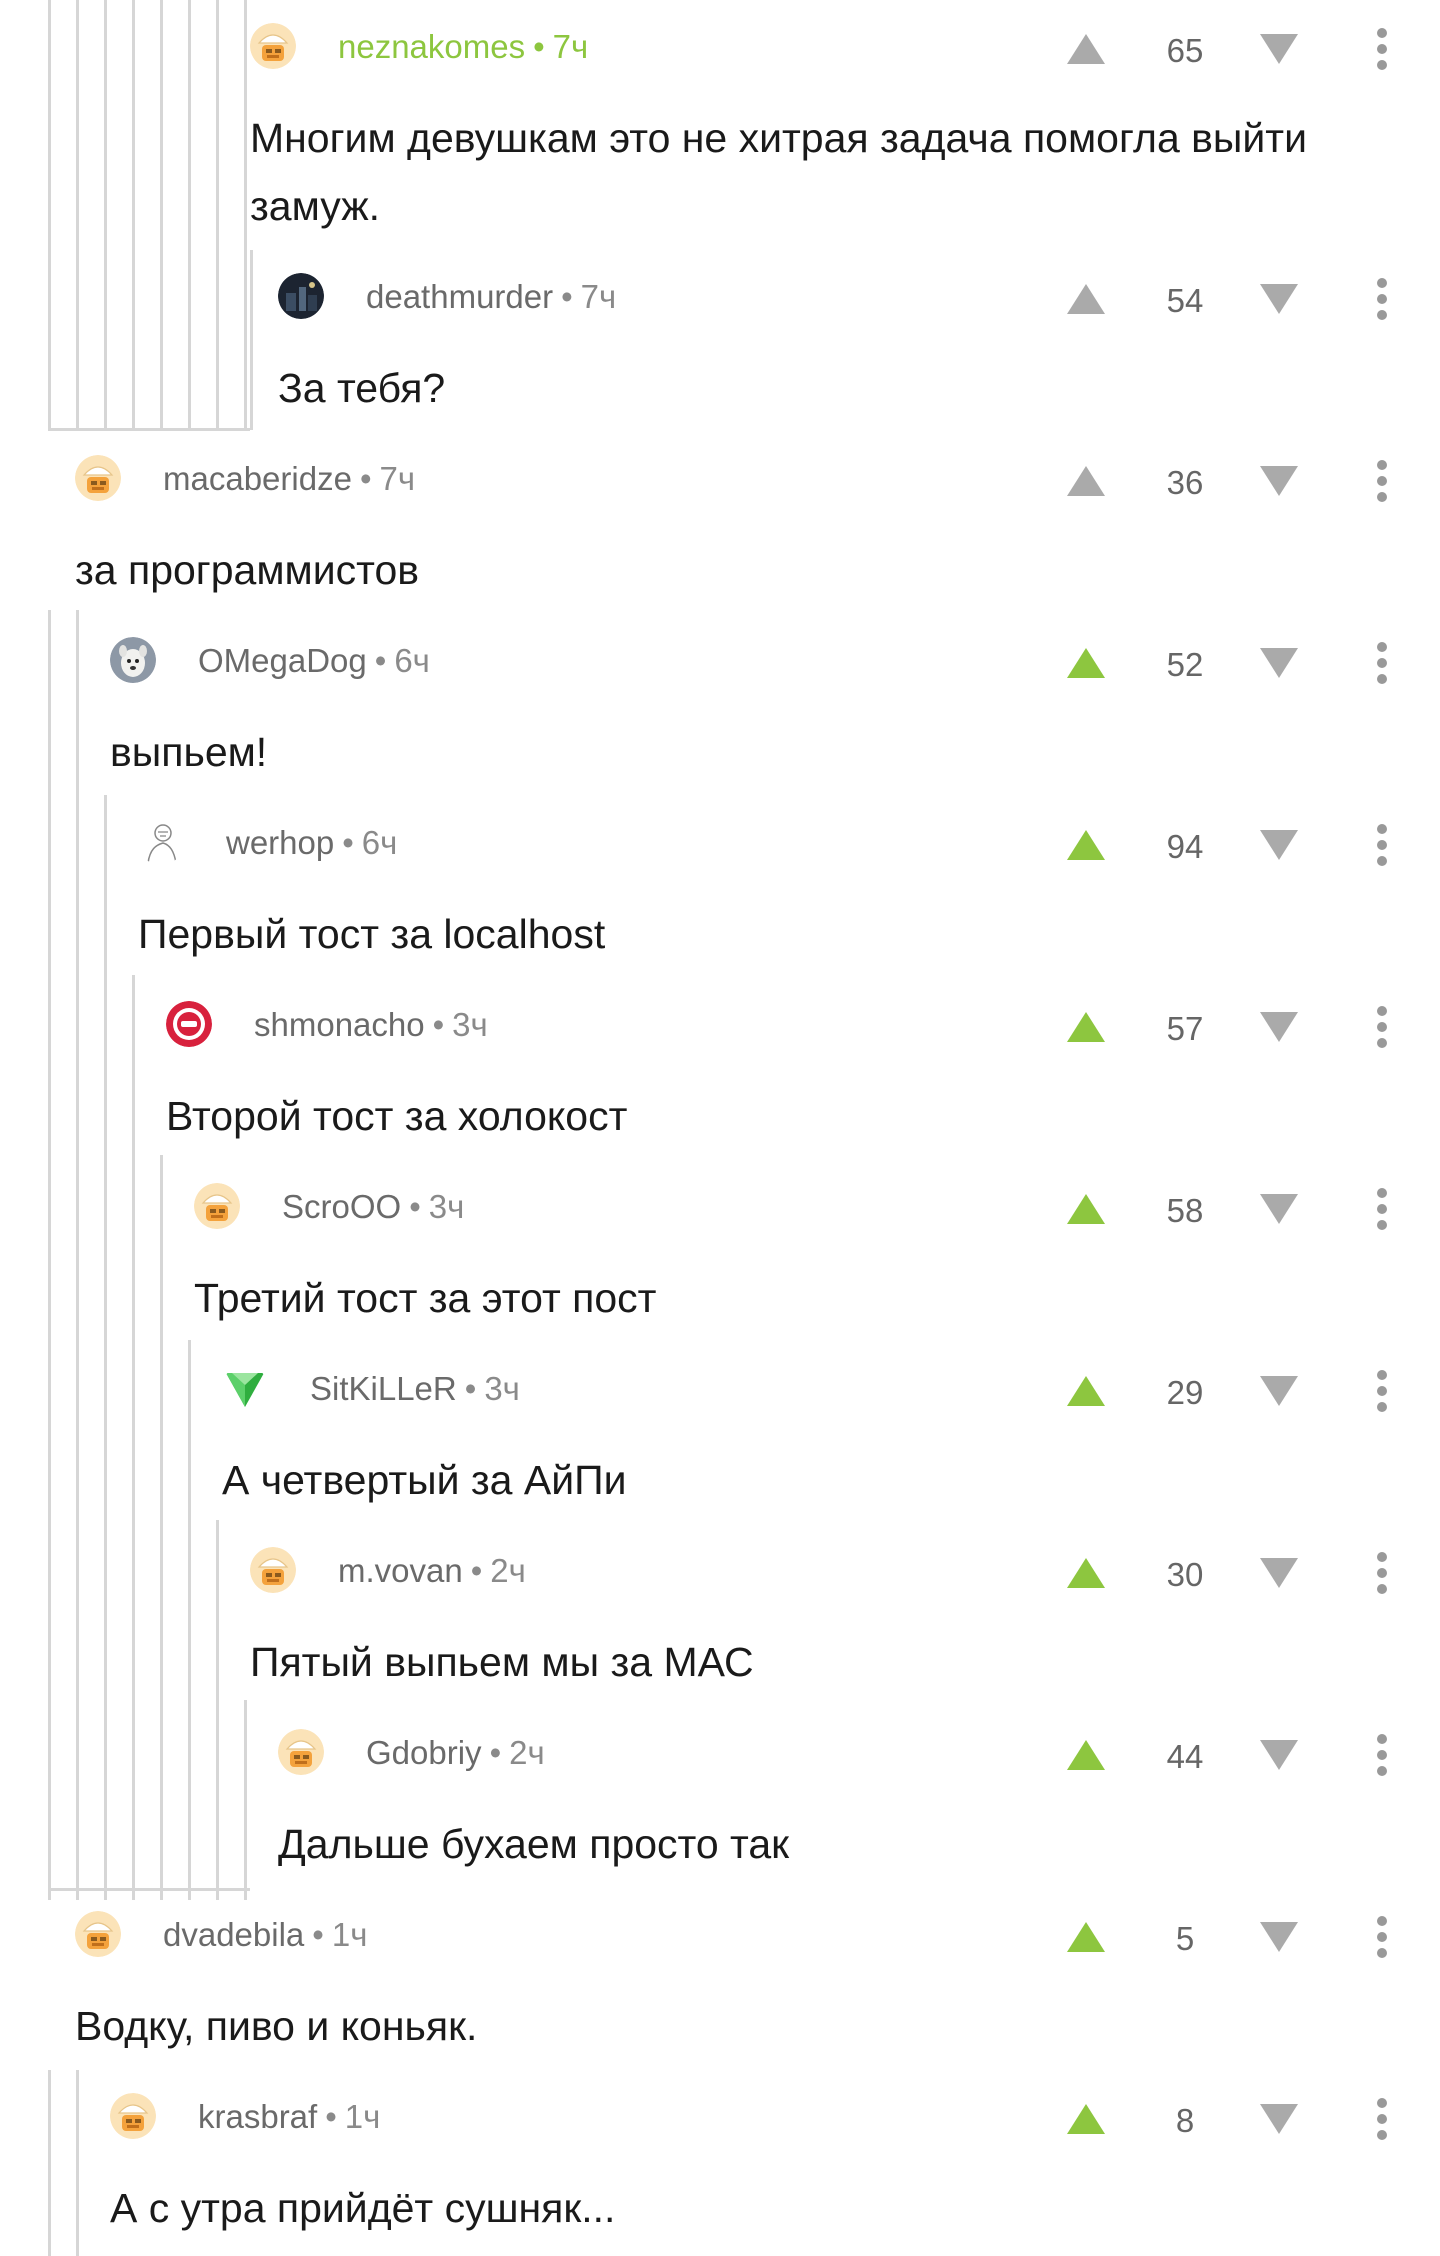 The image size is (1440, 2256). Describe the element at coordinates (400, 1570) in the screenshot. I see `author-name: m.vovan` at that location.